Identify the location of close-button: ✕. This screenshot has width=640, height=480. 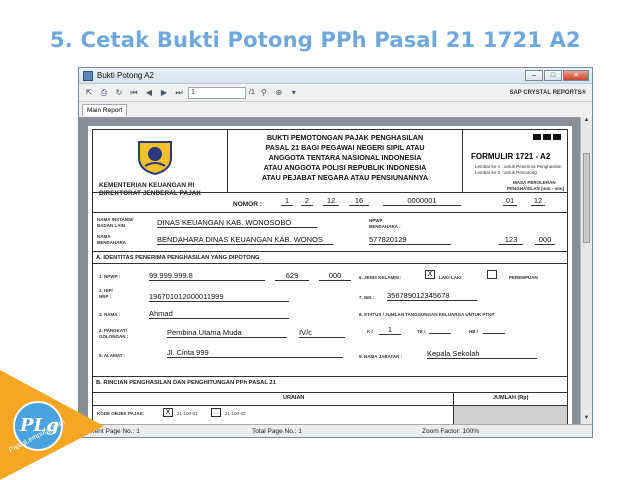
(576, 75).